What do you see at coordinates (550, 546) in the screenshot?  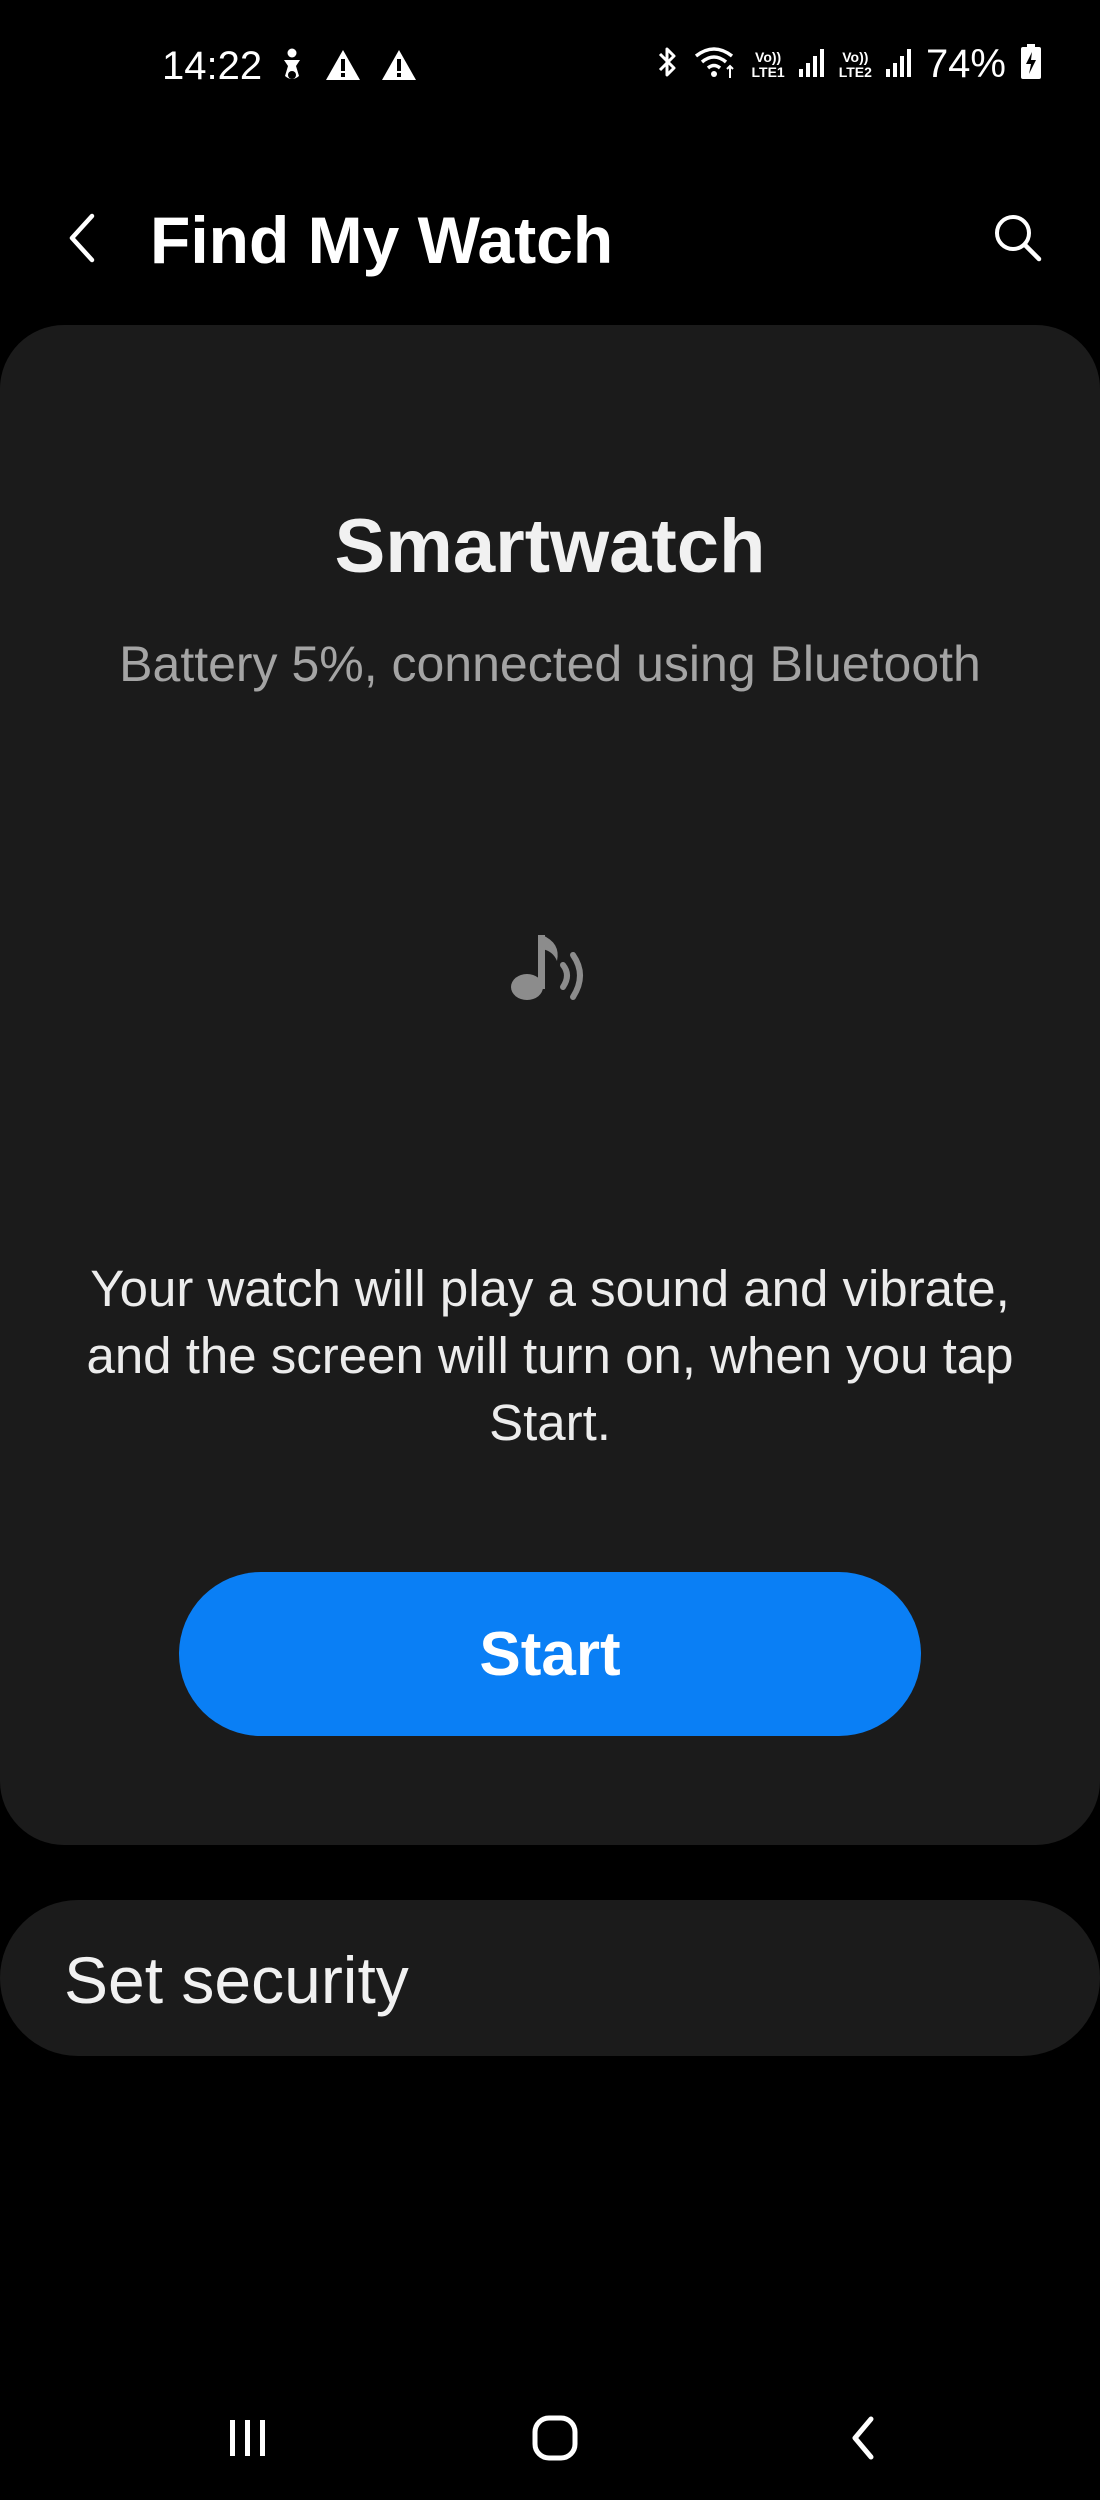 I see `device-name: Smartwatch` at bounding box center [550, 546].